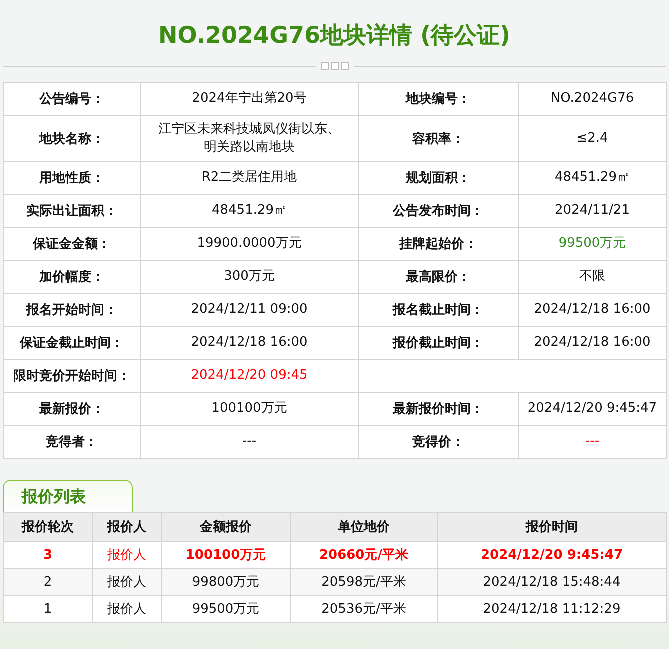 Image resolution: width=669 pixels, height=649 pixels. Describe the element at coordinates (438, 343) in the screenshot. I see `field-label: 报价截止时间：` at that location.